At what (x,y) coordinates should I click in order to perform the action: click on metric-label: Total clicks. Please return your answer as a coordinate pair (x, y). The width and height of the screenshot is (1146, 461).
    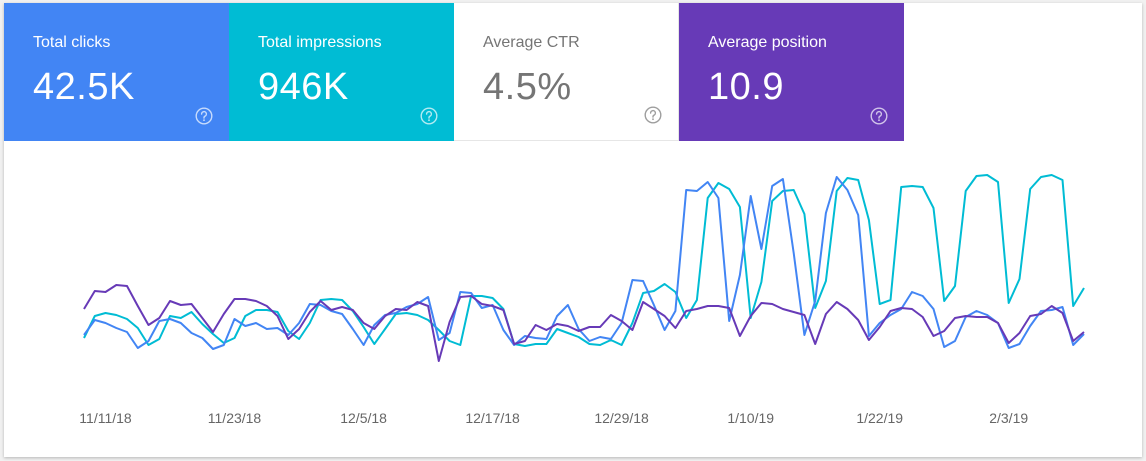
    Looking at the image, I should click on (72, 42).